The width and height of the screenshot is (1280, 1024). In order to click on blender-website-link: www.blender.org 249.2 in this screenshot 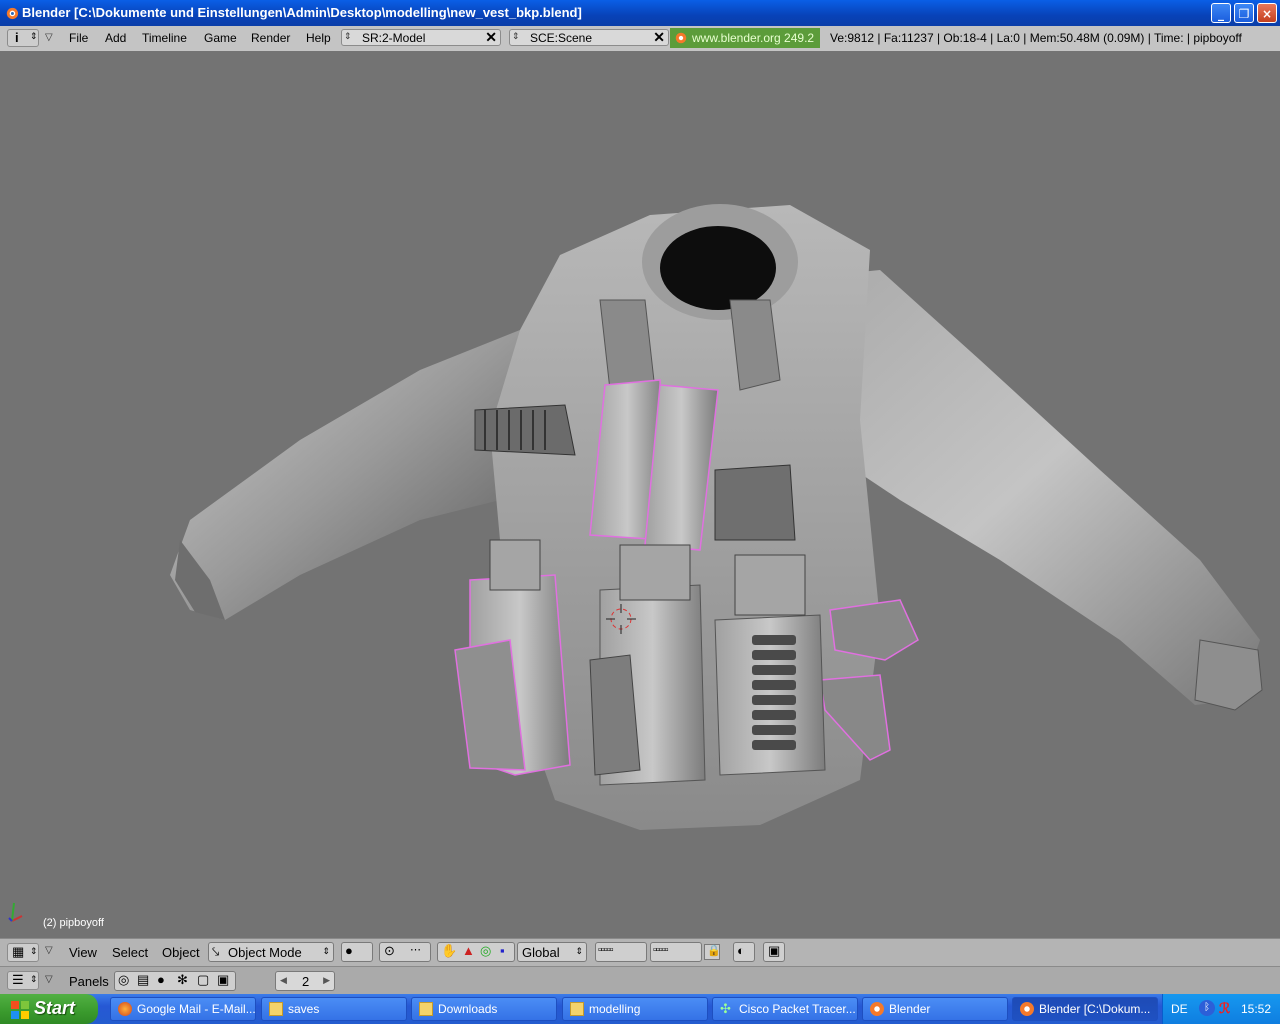, I will do `click(745, 38)`.